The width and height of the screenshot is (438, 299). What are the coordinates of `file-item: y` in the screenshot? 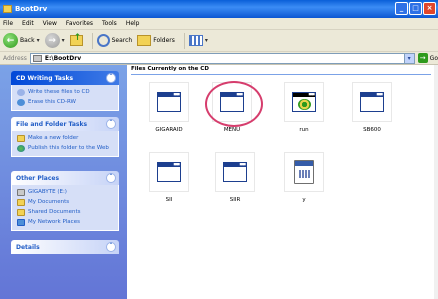 It's located at (304, 177).